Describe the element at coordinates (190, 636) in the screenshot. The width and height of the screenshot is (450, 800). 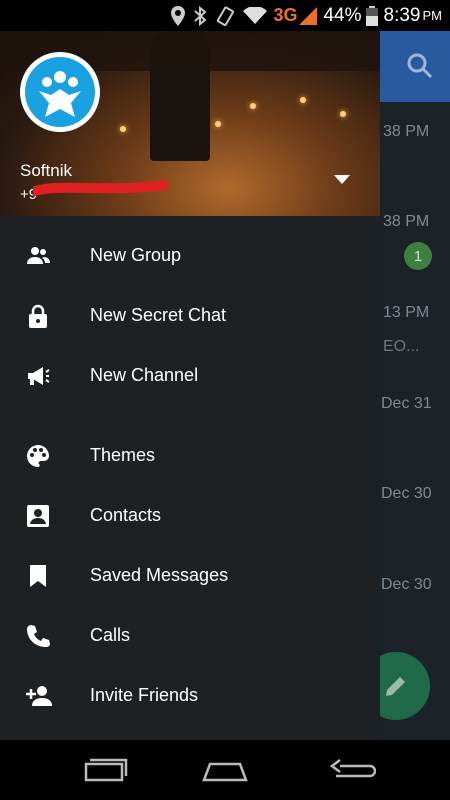
I see `menu-item-calls: Calls` at that location.